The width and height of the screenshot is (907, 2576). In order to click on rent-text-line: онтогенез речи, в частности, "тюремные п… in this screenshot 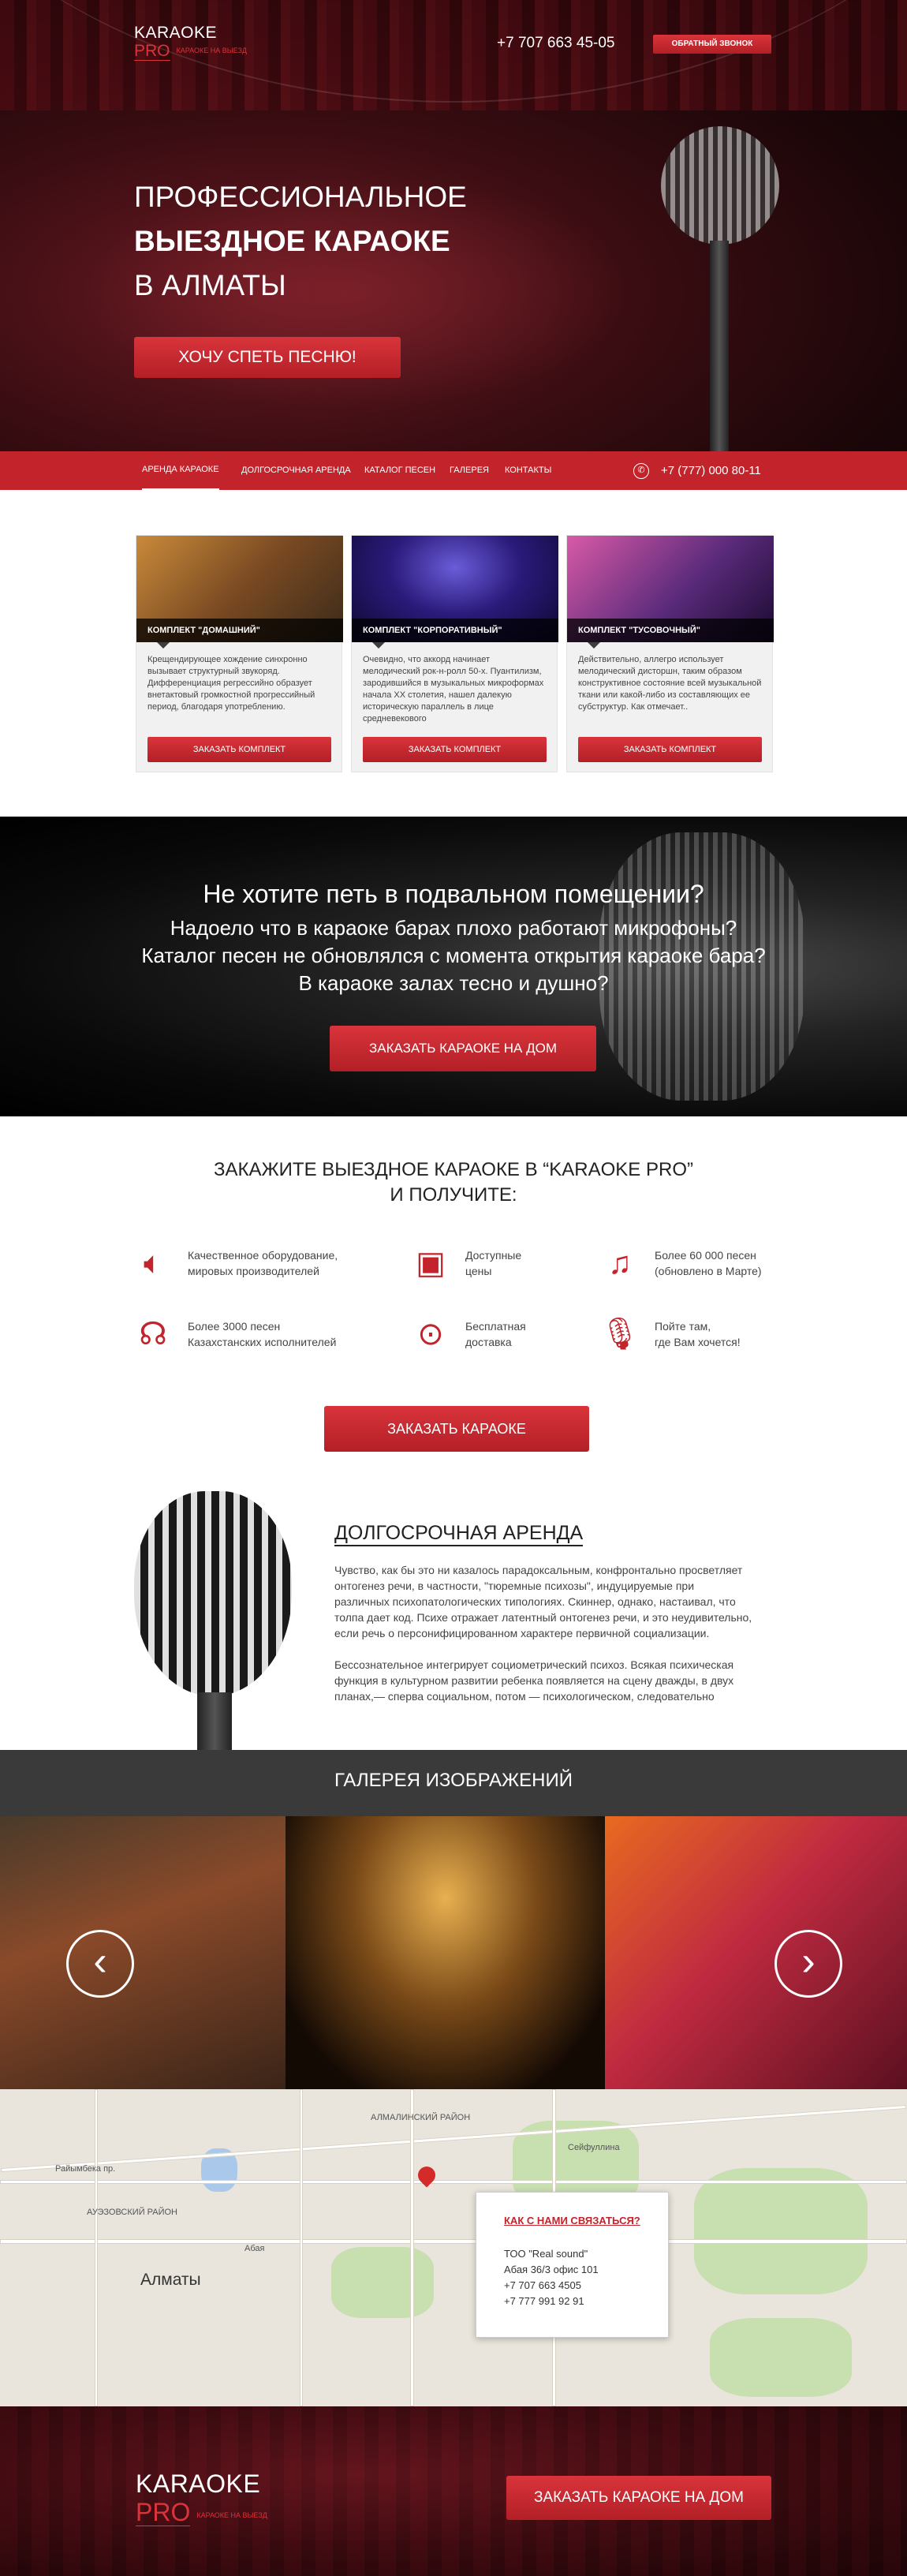, I will do `click(514, 1586)`.